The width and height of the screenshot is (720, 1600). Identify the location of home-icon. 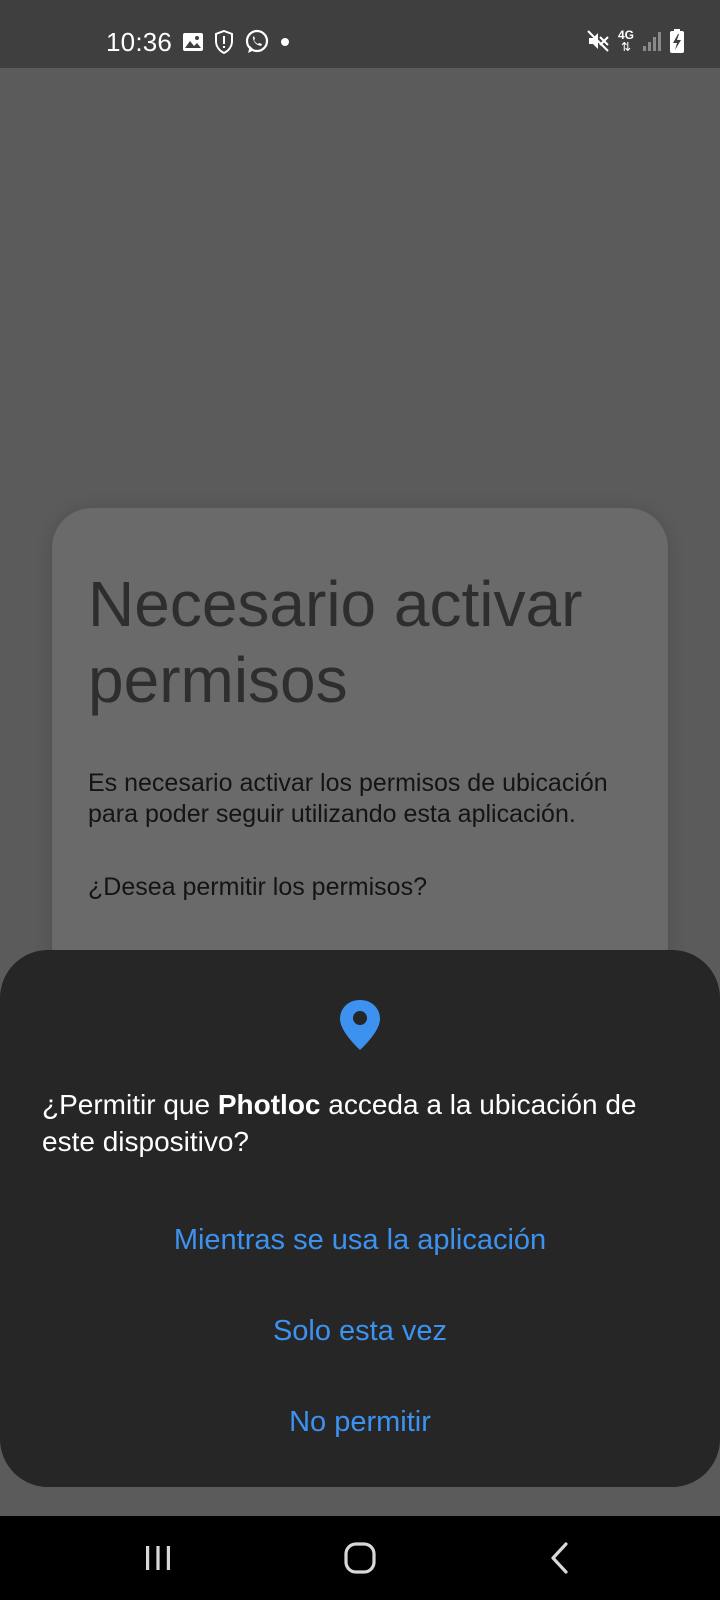
(360, 1558).